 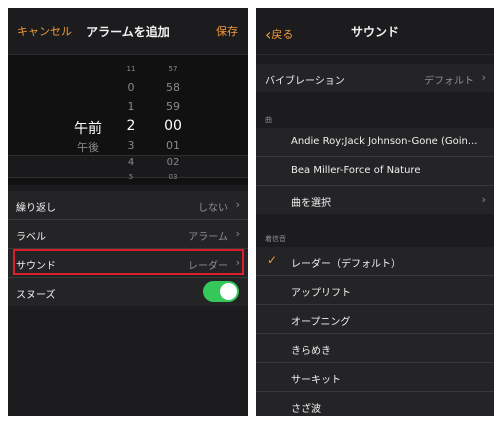 I want to click on pick-song-label: 曲を選択, so click(x=311, y=203).